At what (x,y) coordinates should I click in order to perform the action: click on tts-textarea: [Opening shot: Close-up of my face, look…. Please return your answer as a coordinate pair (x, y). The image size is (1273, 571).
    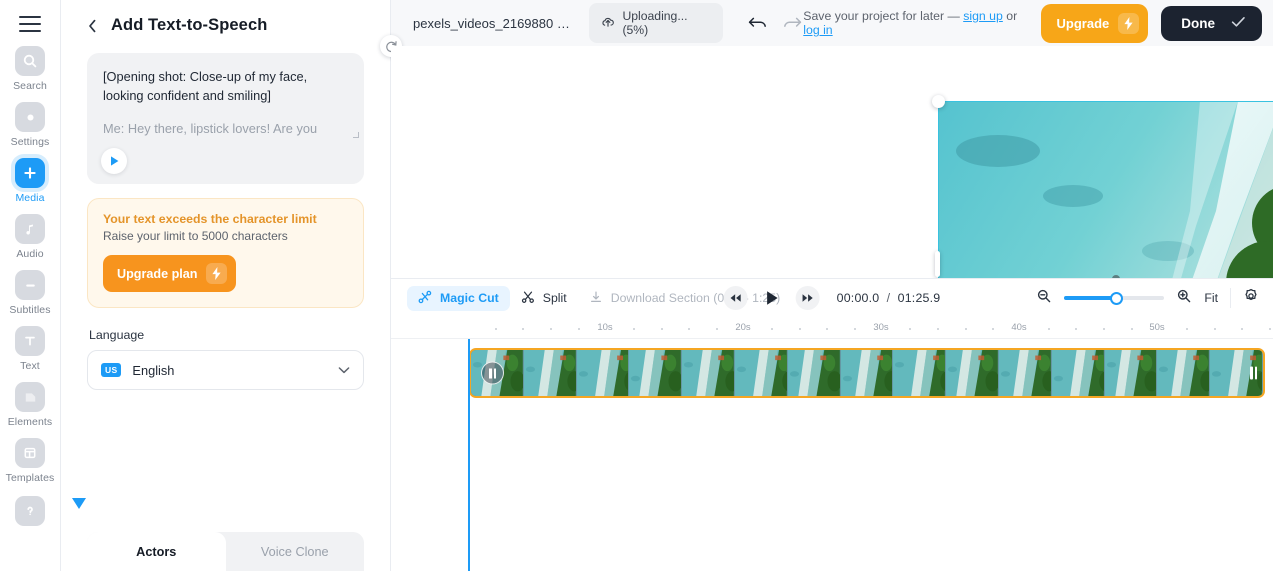
    Looking at the image, I should click on (225, 118).